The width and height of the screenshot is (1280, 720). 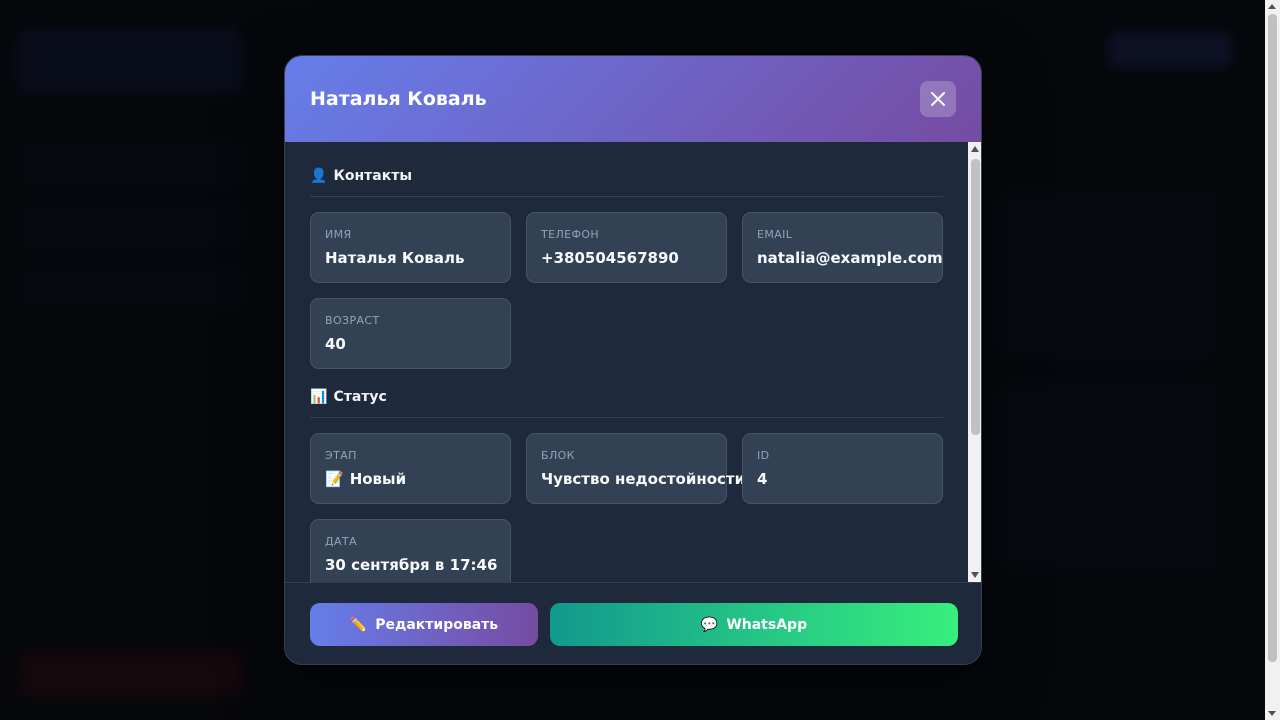 I want to click on field-label: Имя, so click(x=338, y=234).